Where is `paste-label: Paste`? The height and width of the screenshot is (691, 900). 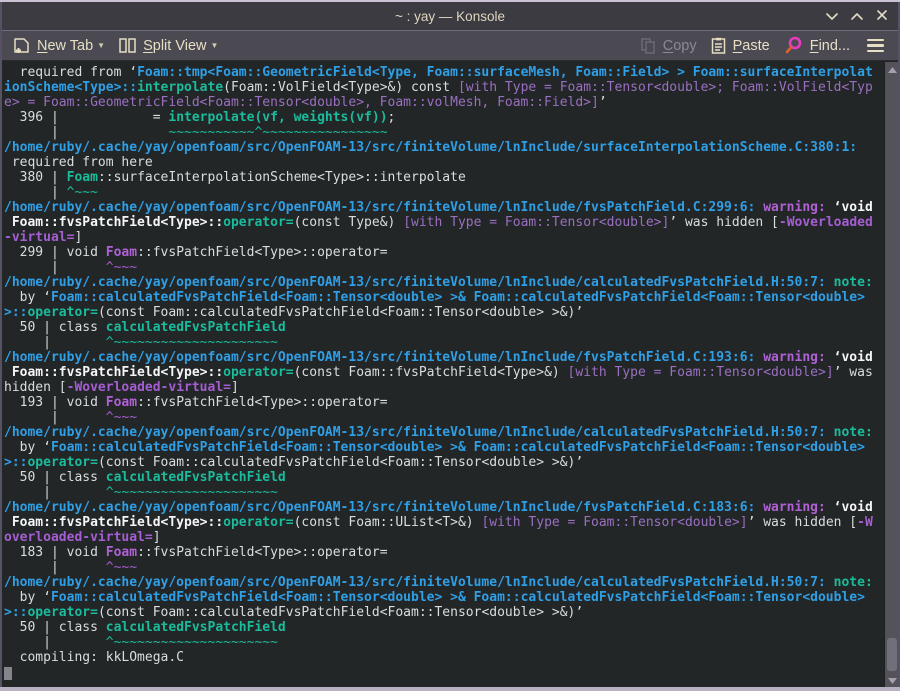 paste-label: Paste is located at coordinates (751, 45).